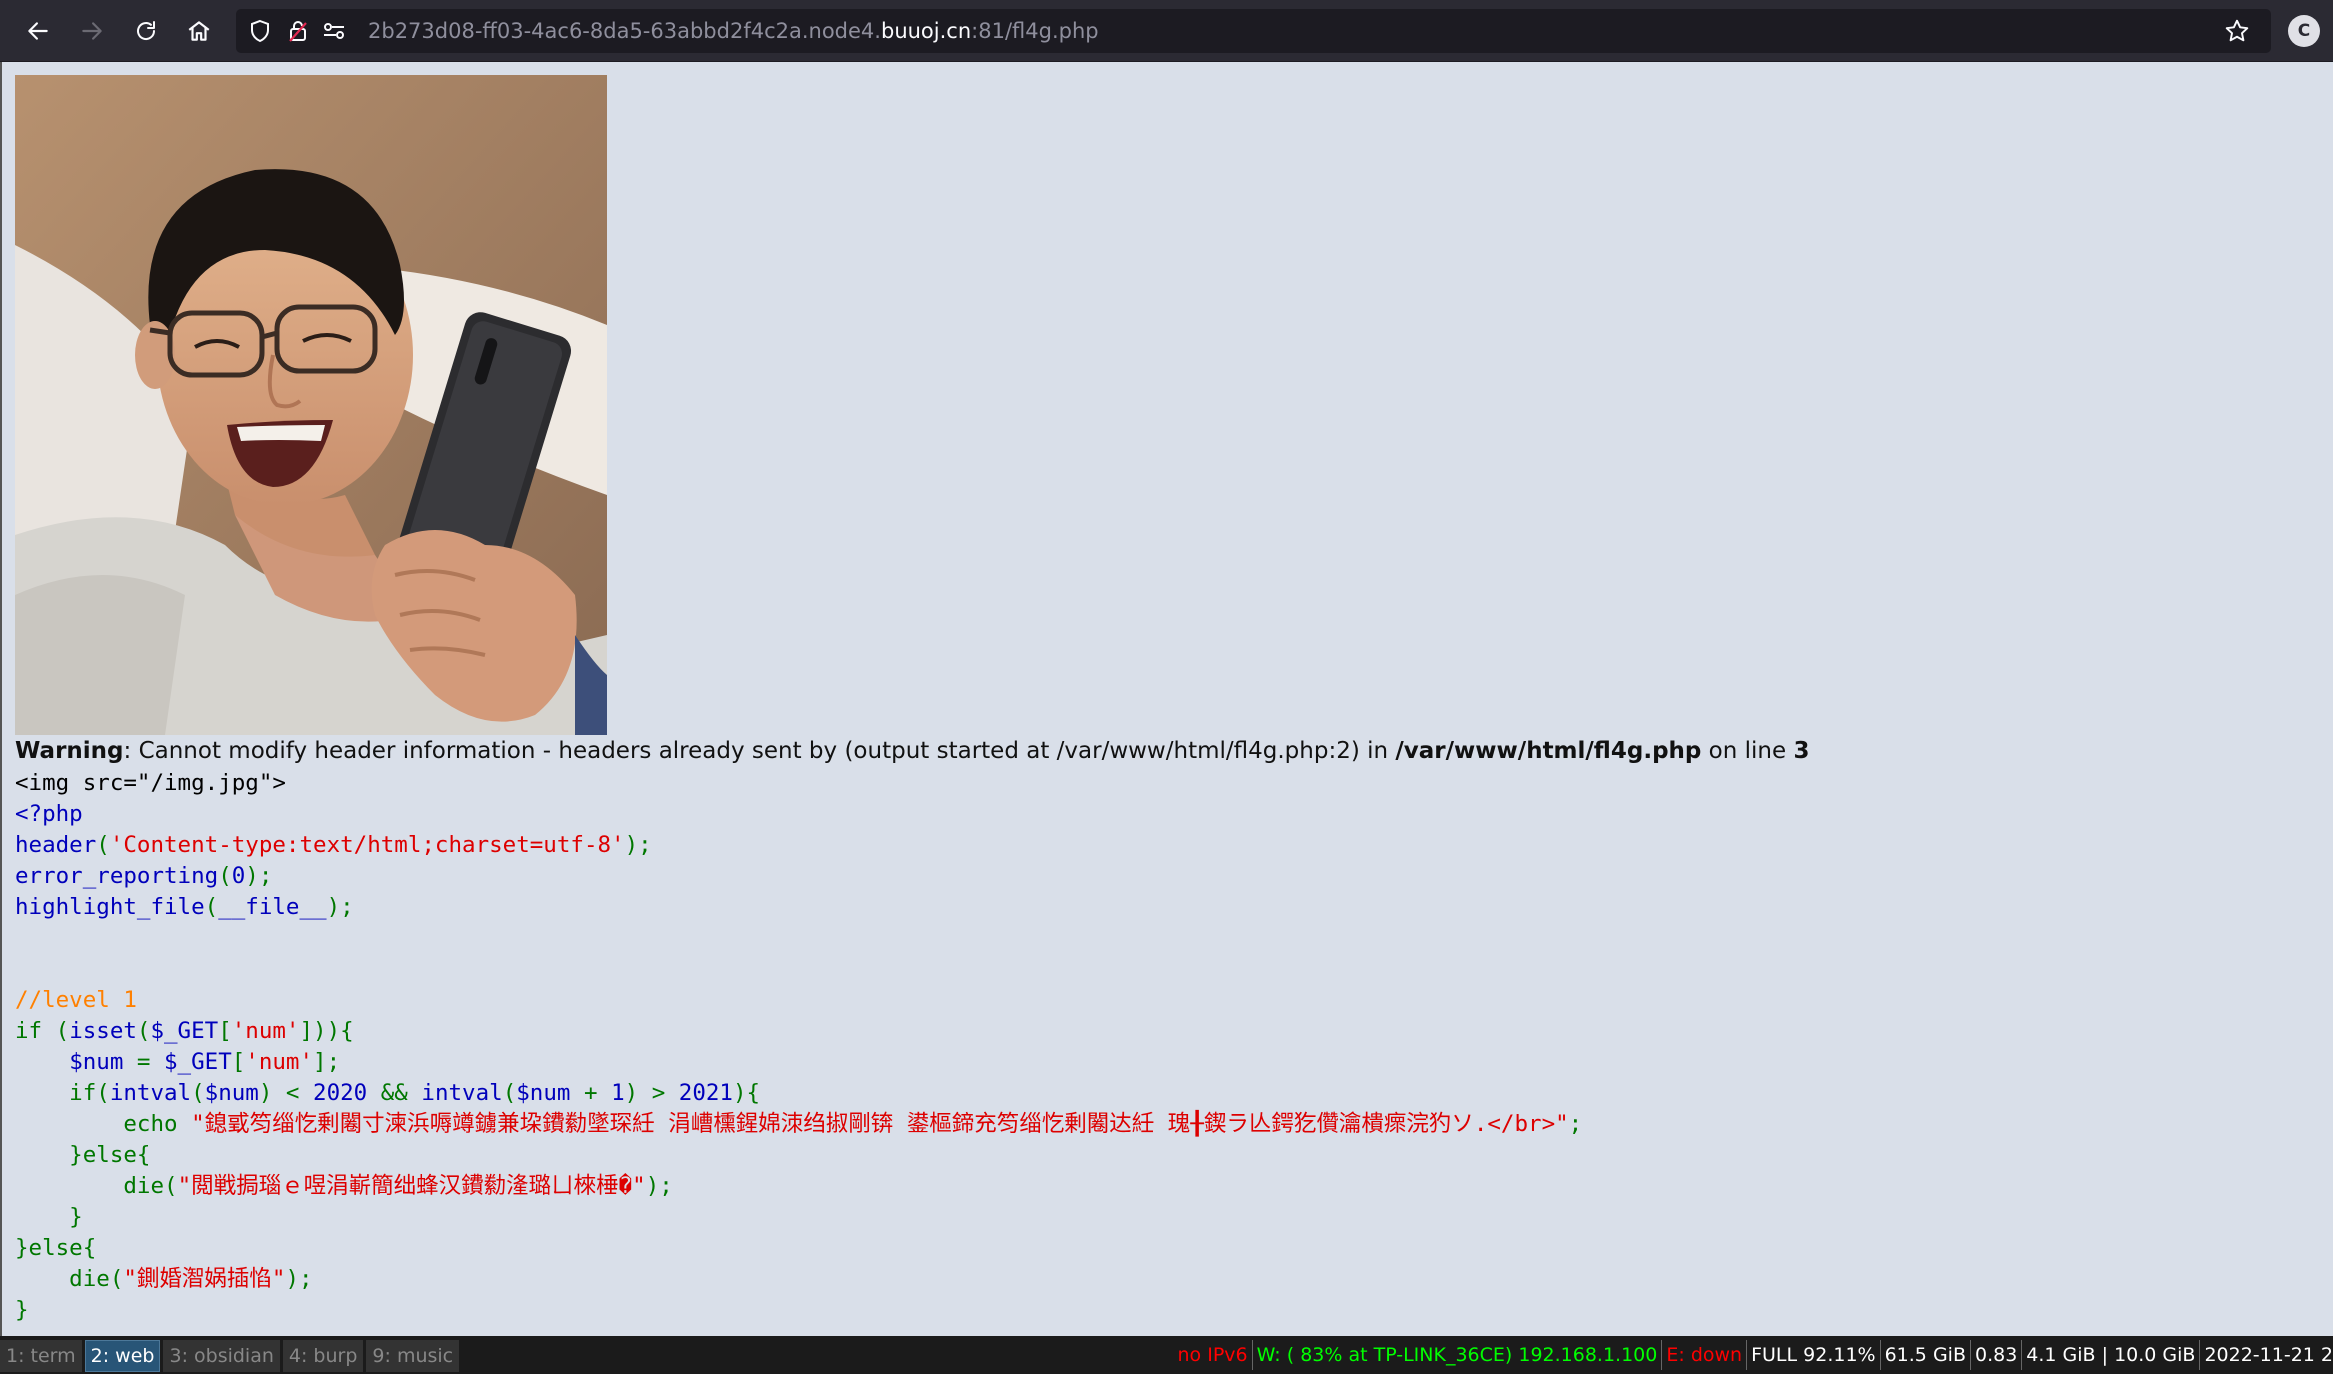  I want to click on workspace-button: 2: web, so click(122, 1356).